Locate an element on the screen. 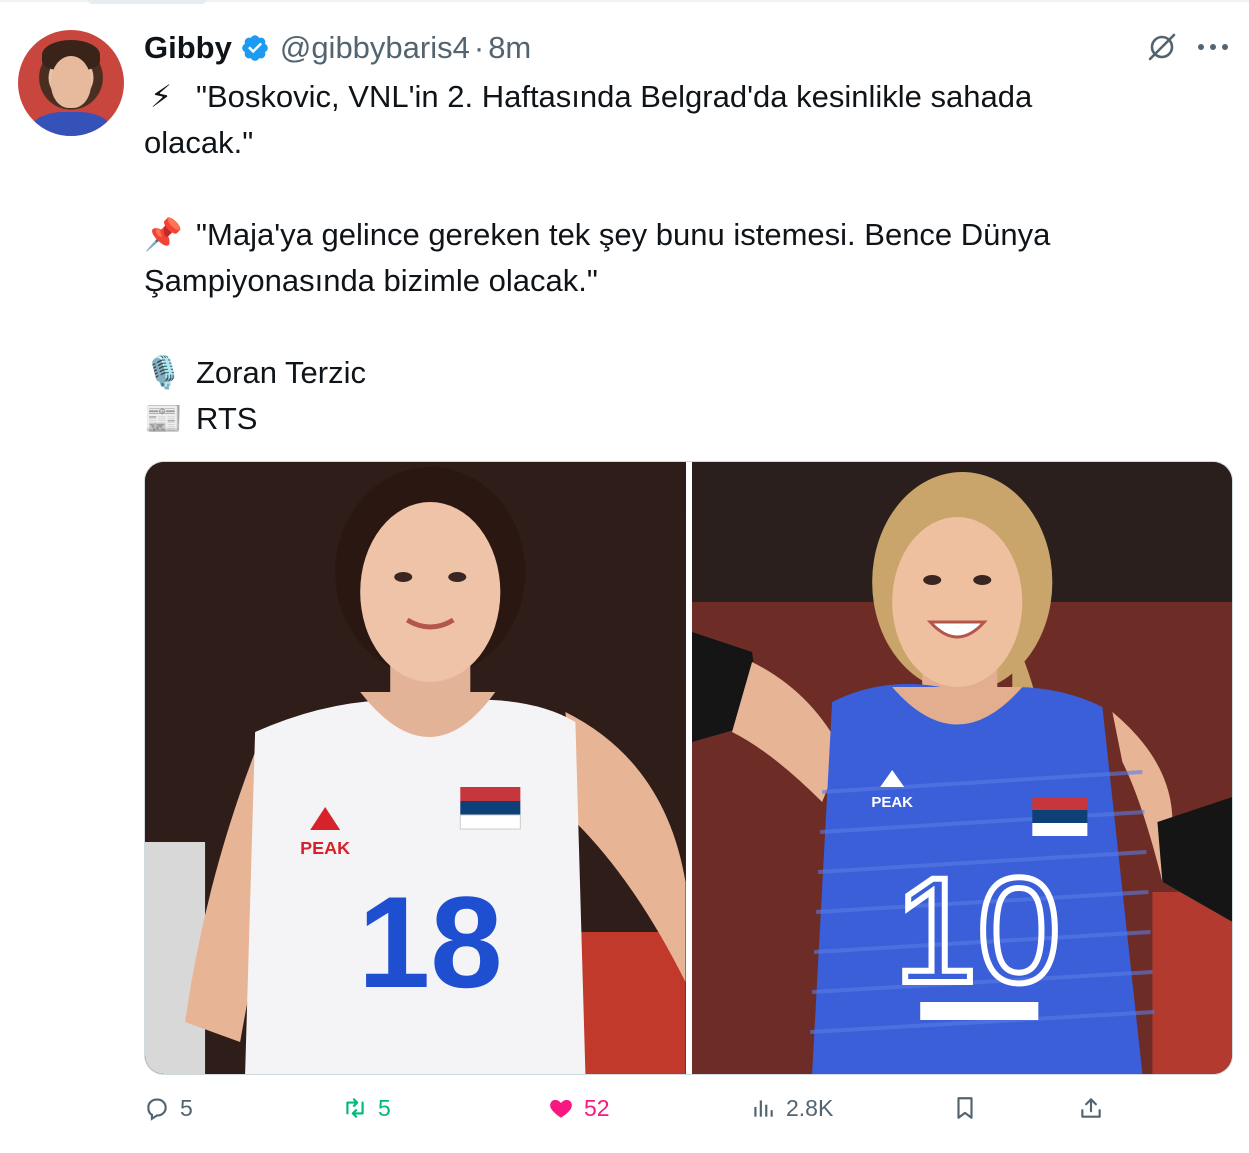 Image resolution: width=1249 pixels, height=1153 pixels. svg-text: 18 is located at coordinates (430, 942).